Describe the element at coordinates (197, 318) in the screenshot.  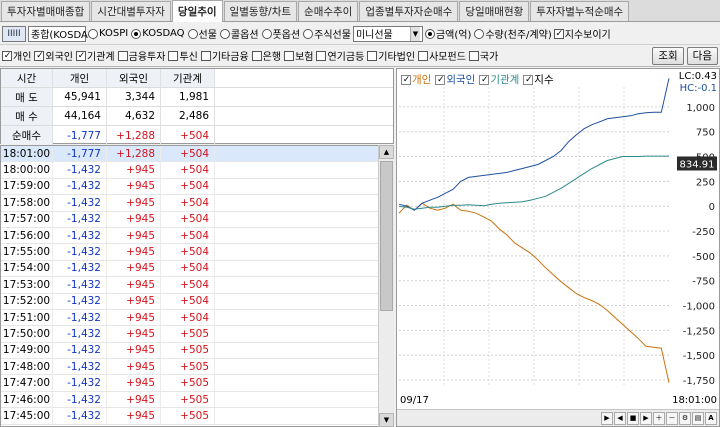
I see `table-row: 17:51:00 -1,432 +945 +504` at that location.